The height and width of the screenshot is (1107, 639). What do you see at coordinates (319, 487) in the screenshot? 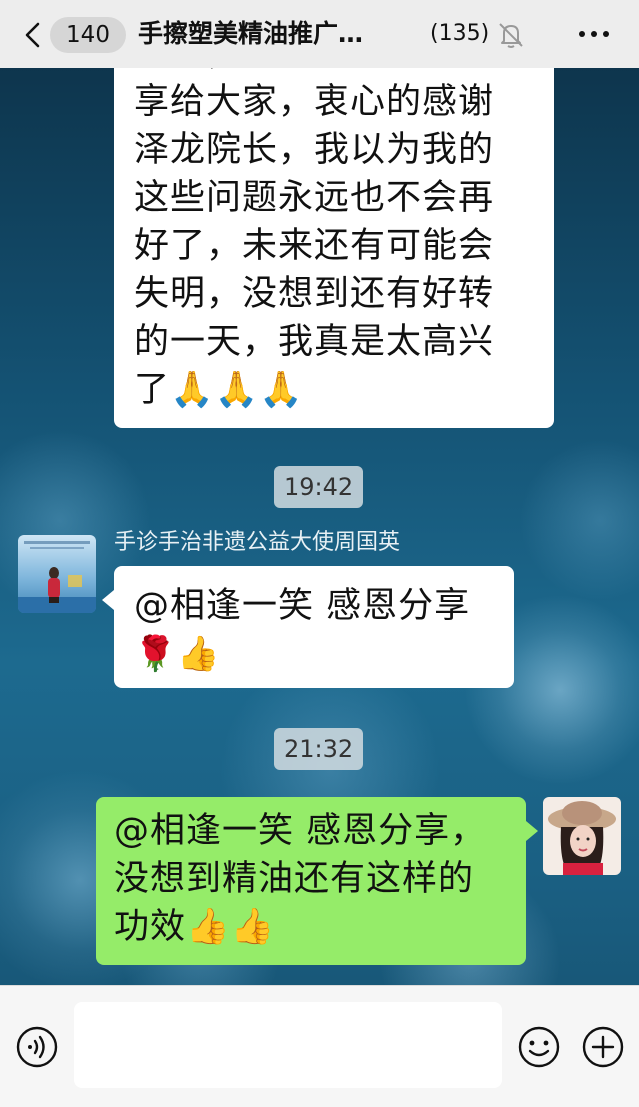
I see `timestamp: 19:42` at bounding box center [319, 487].